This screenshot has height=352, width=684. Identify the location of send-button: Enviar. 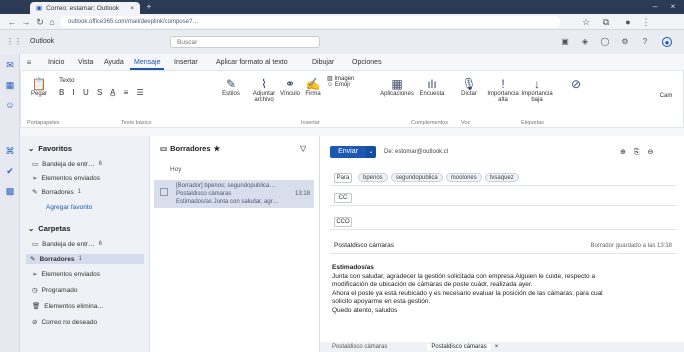
(348, 152).